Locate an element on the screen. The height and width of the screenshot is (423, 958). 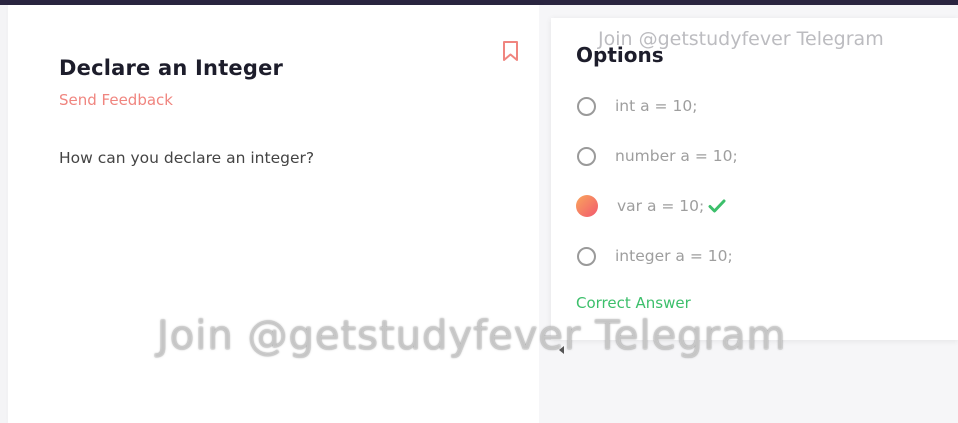
send-feedback-link: Send Feedback is located at coordinates (116, 100).